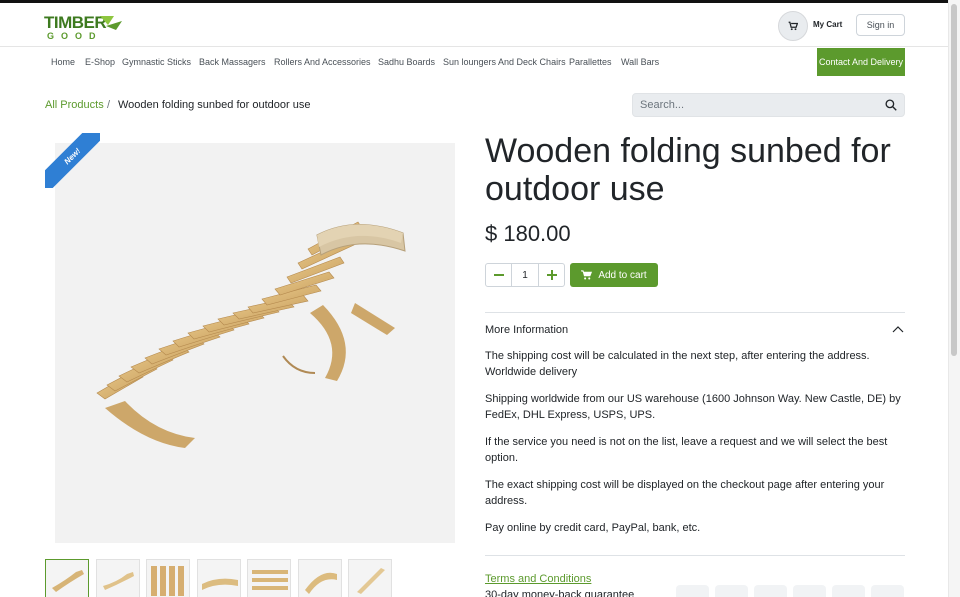  I want to click on new-ribbon: New!, so click(72, 160).